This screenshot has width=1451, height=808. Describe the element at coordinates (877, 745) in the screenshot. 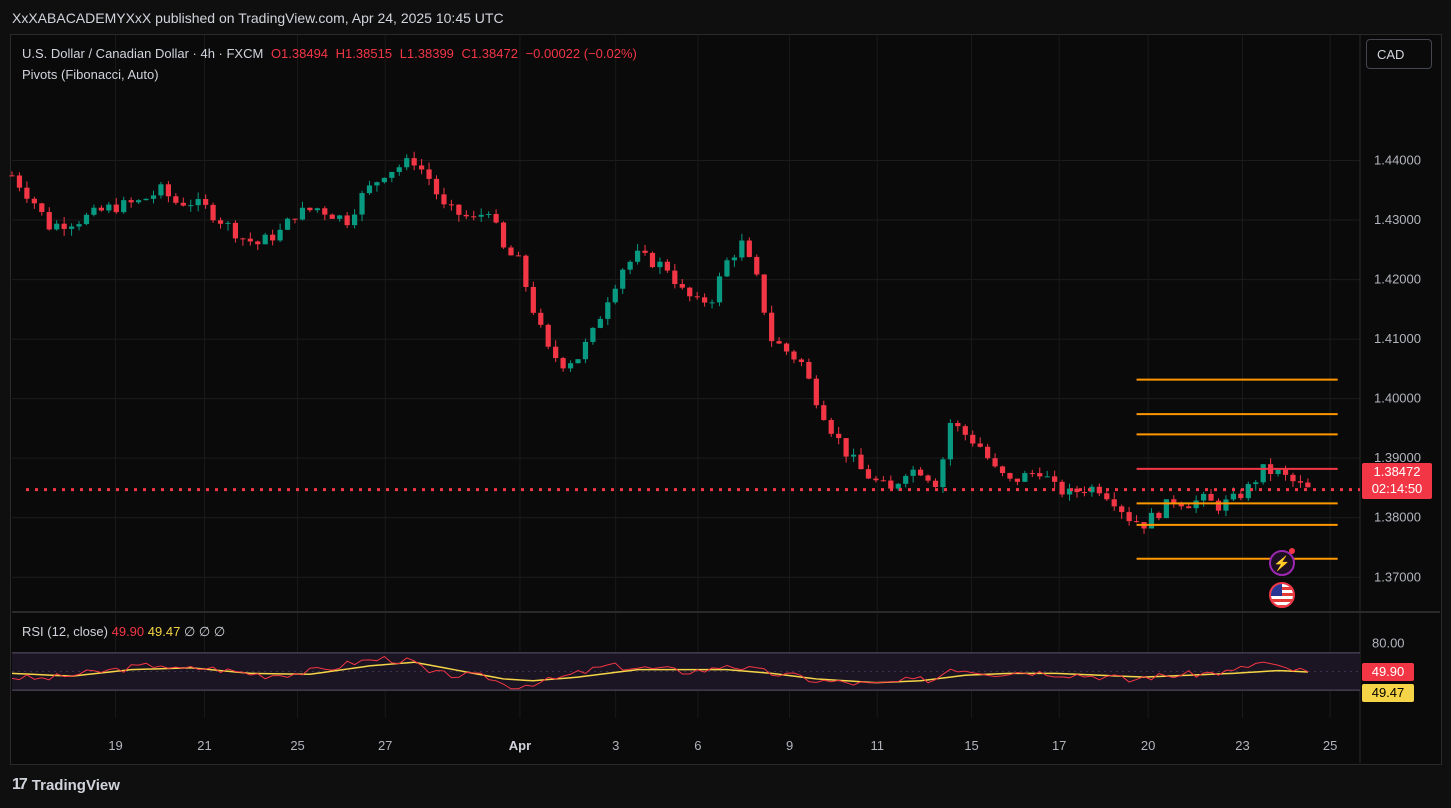

I see `x-tick-label: 11` at that location.